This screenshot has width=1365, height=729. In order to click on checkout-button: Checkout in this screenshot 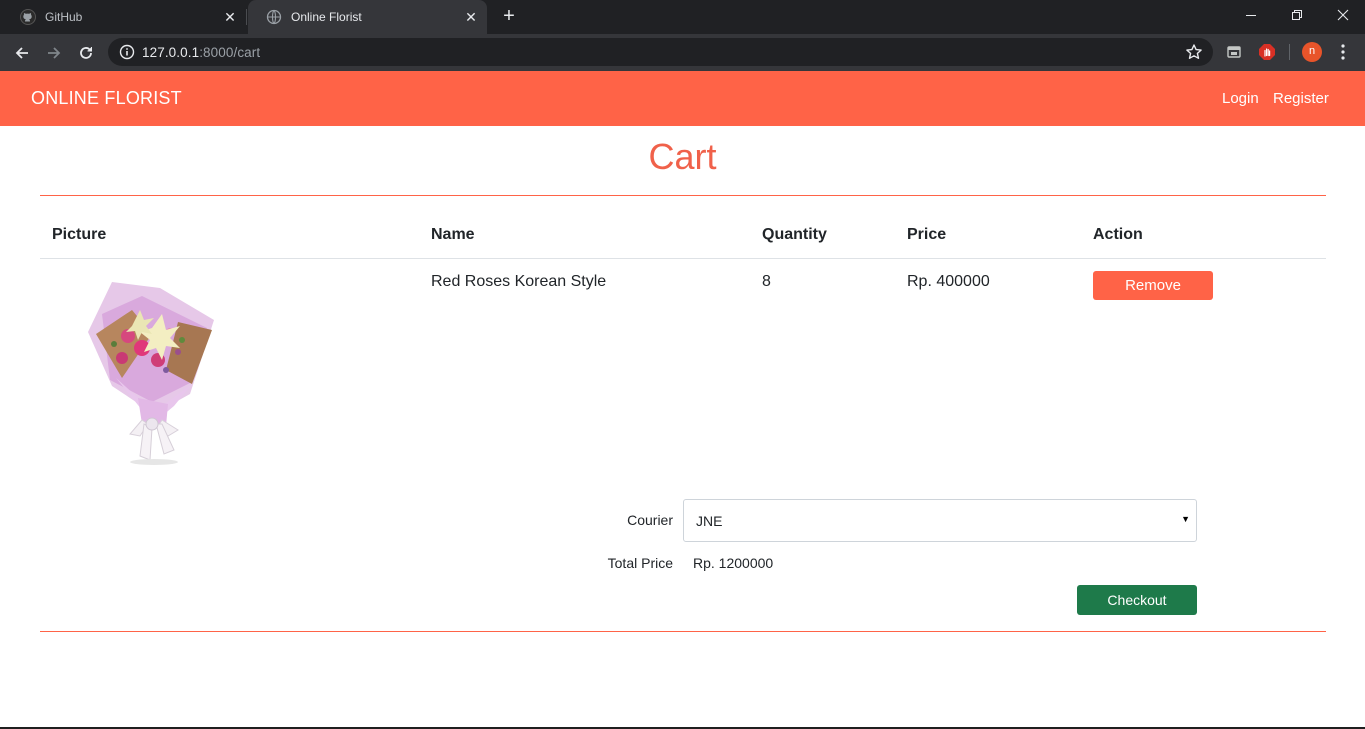, I will do `click(1137, 600)`.